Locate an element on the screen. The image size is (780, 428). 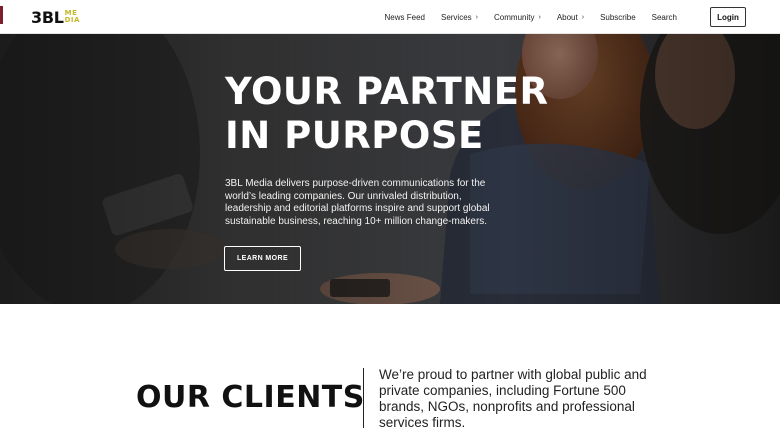
logo-main-text: 3BL is located at coordinates (47, 17).